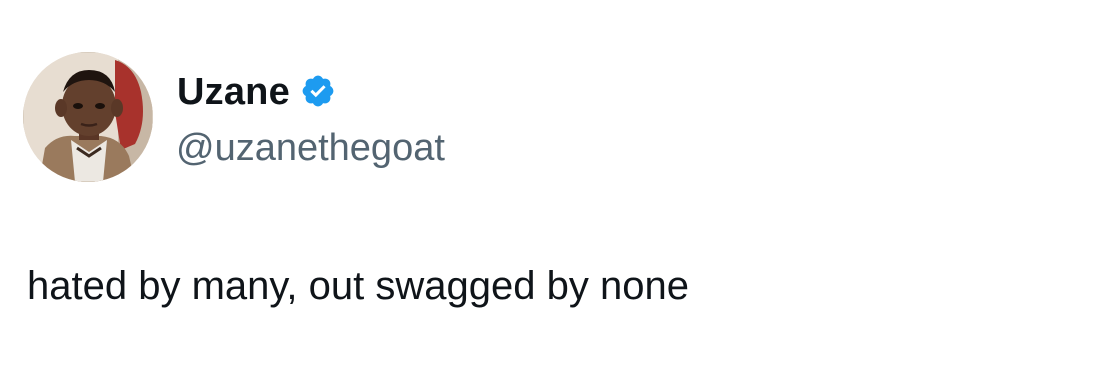 The image size is (1111, 370). I want to click on avatar-image, so click(88, 117).